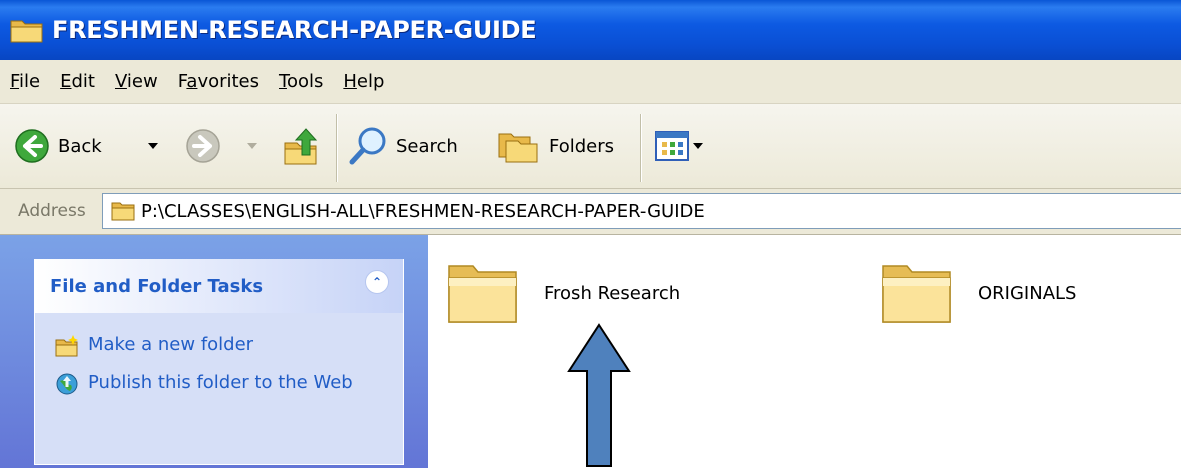 Image resolution: width=1181 pixels, height=468 pixels. Describe the element at coordinates (599, 395) in the screenshot. I see `annotation-arrow-icon` at that location.